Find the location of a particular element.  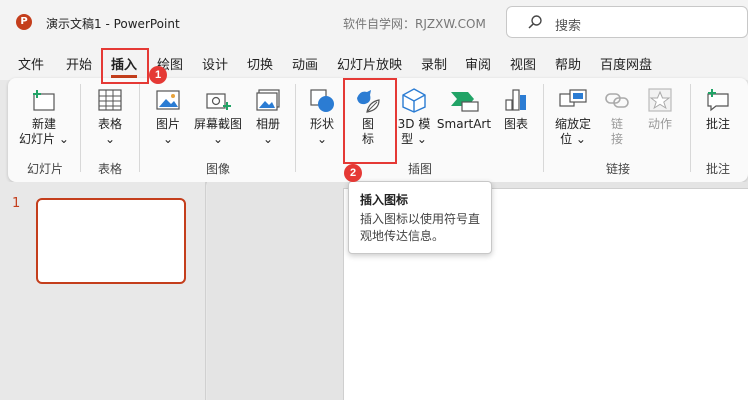

link-label-1: 链 is located at coordinates (616, 124).